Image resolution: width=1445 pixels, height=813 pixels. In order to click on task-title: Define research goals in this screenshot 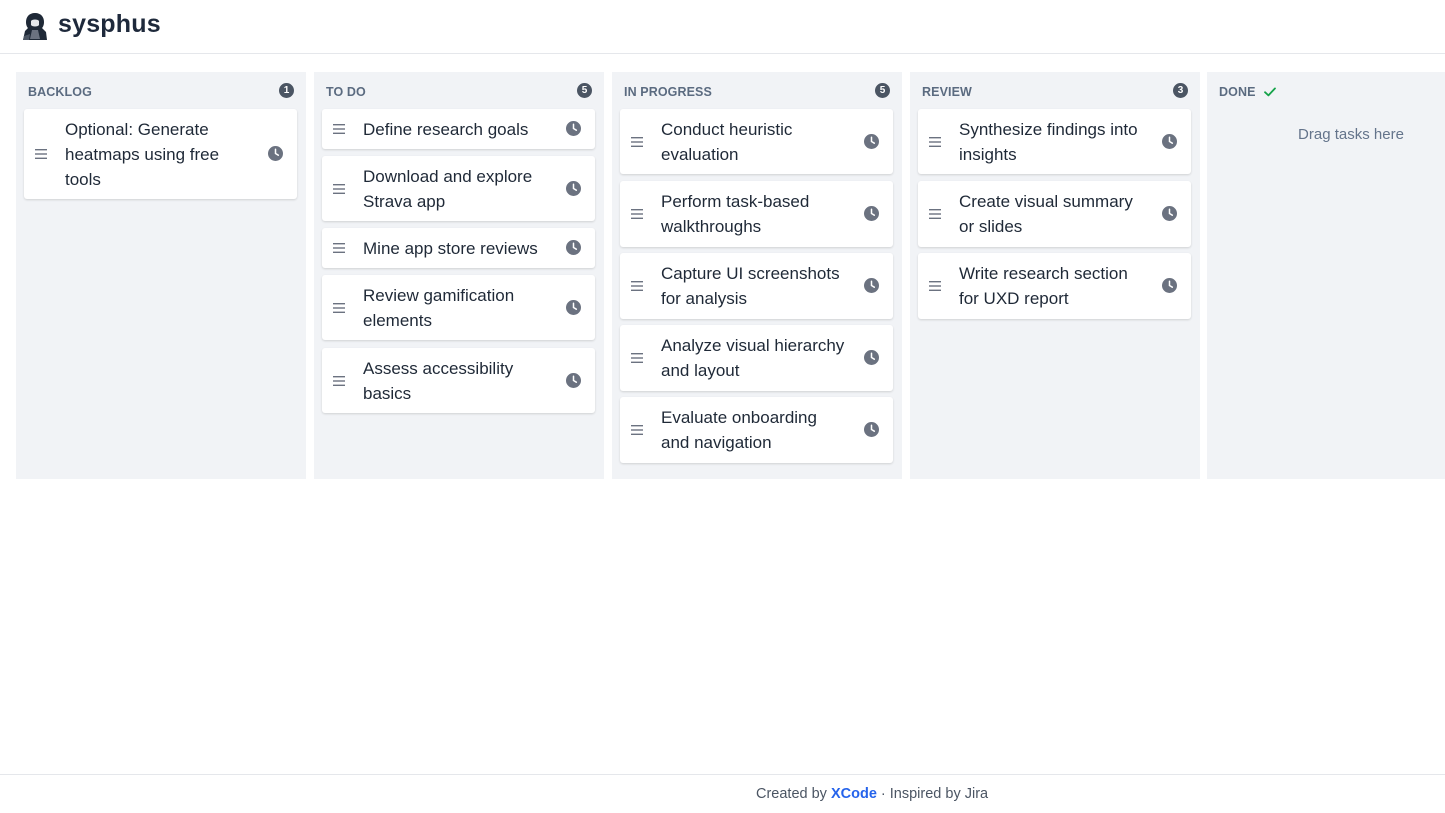, I will do `click(446, 129)`.